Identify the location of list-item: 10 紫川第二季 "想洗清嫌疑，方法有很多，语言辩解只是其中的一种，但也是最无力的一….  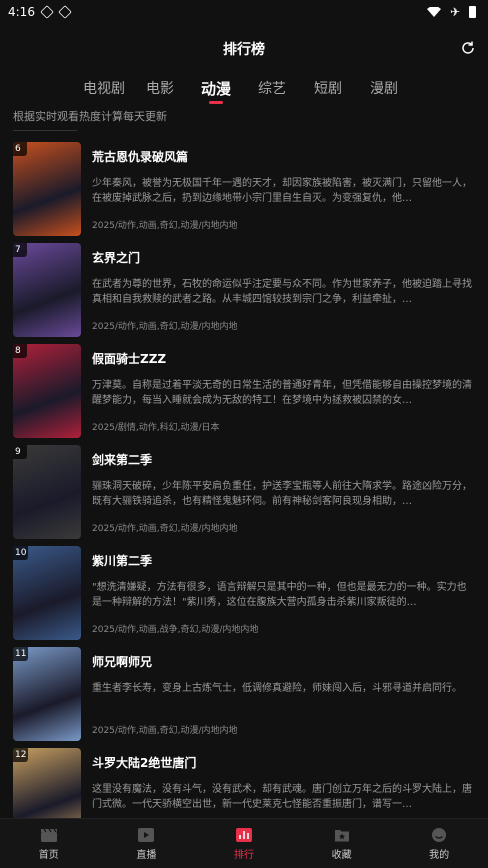
(244, 594).